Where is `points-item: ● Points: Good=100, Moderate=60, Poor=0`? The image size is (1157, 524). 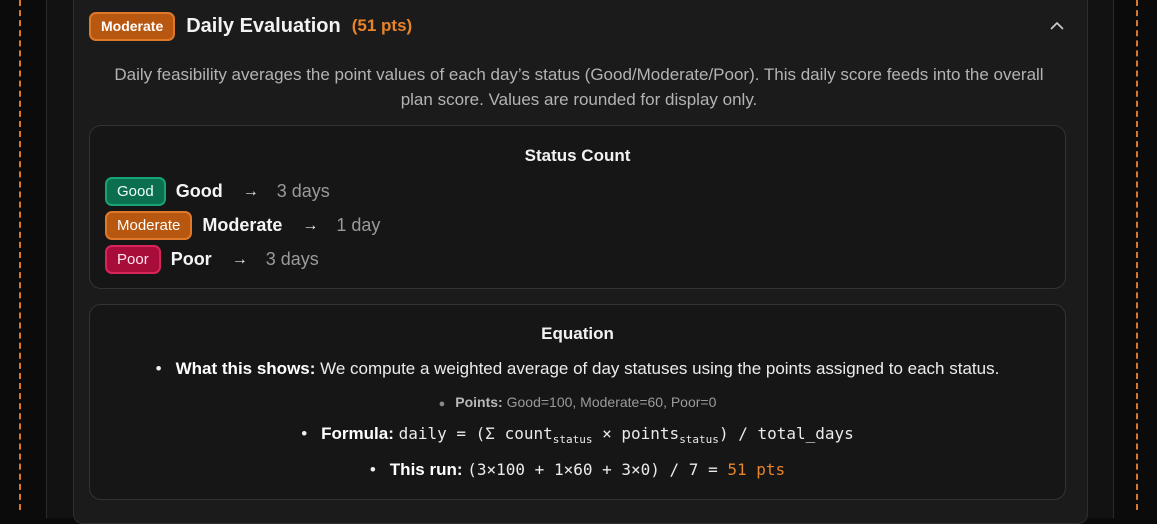
points-item: ● Points: Good=100, Moderate=60, Poor=0 is located at coordinates (577, 402).